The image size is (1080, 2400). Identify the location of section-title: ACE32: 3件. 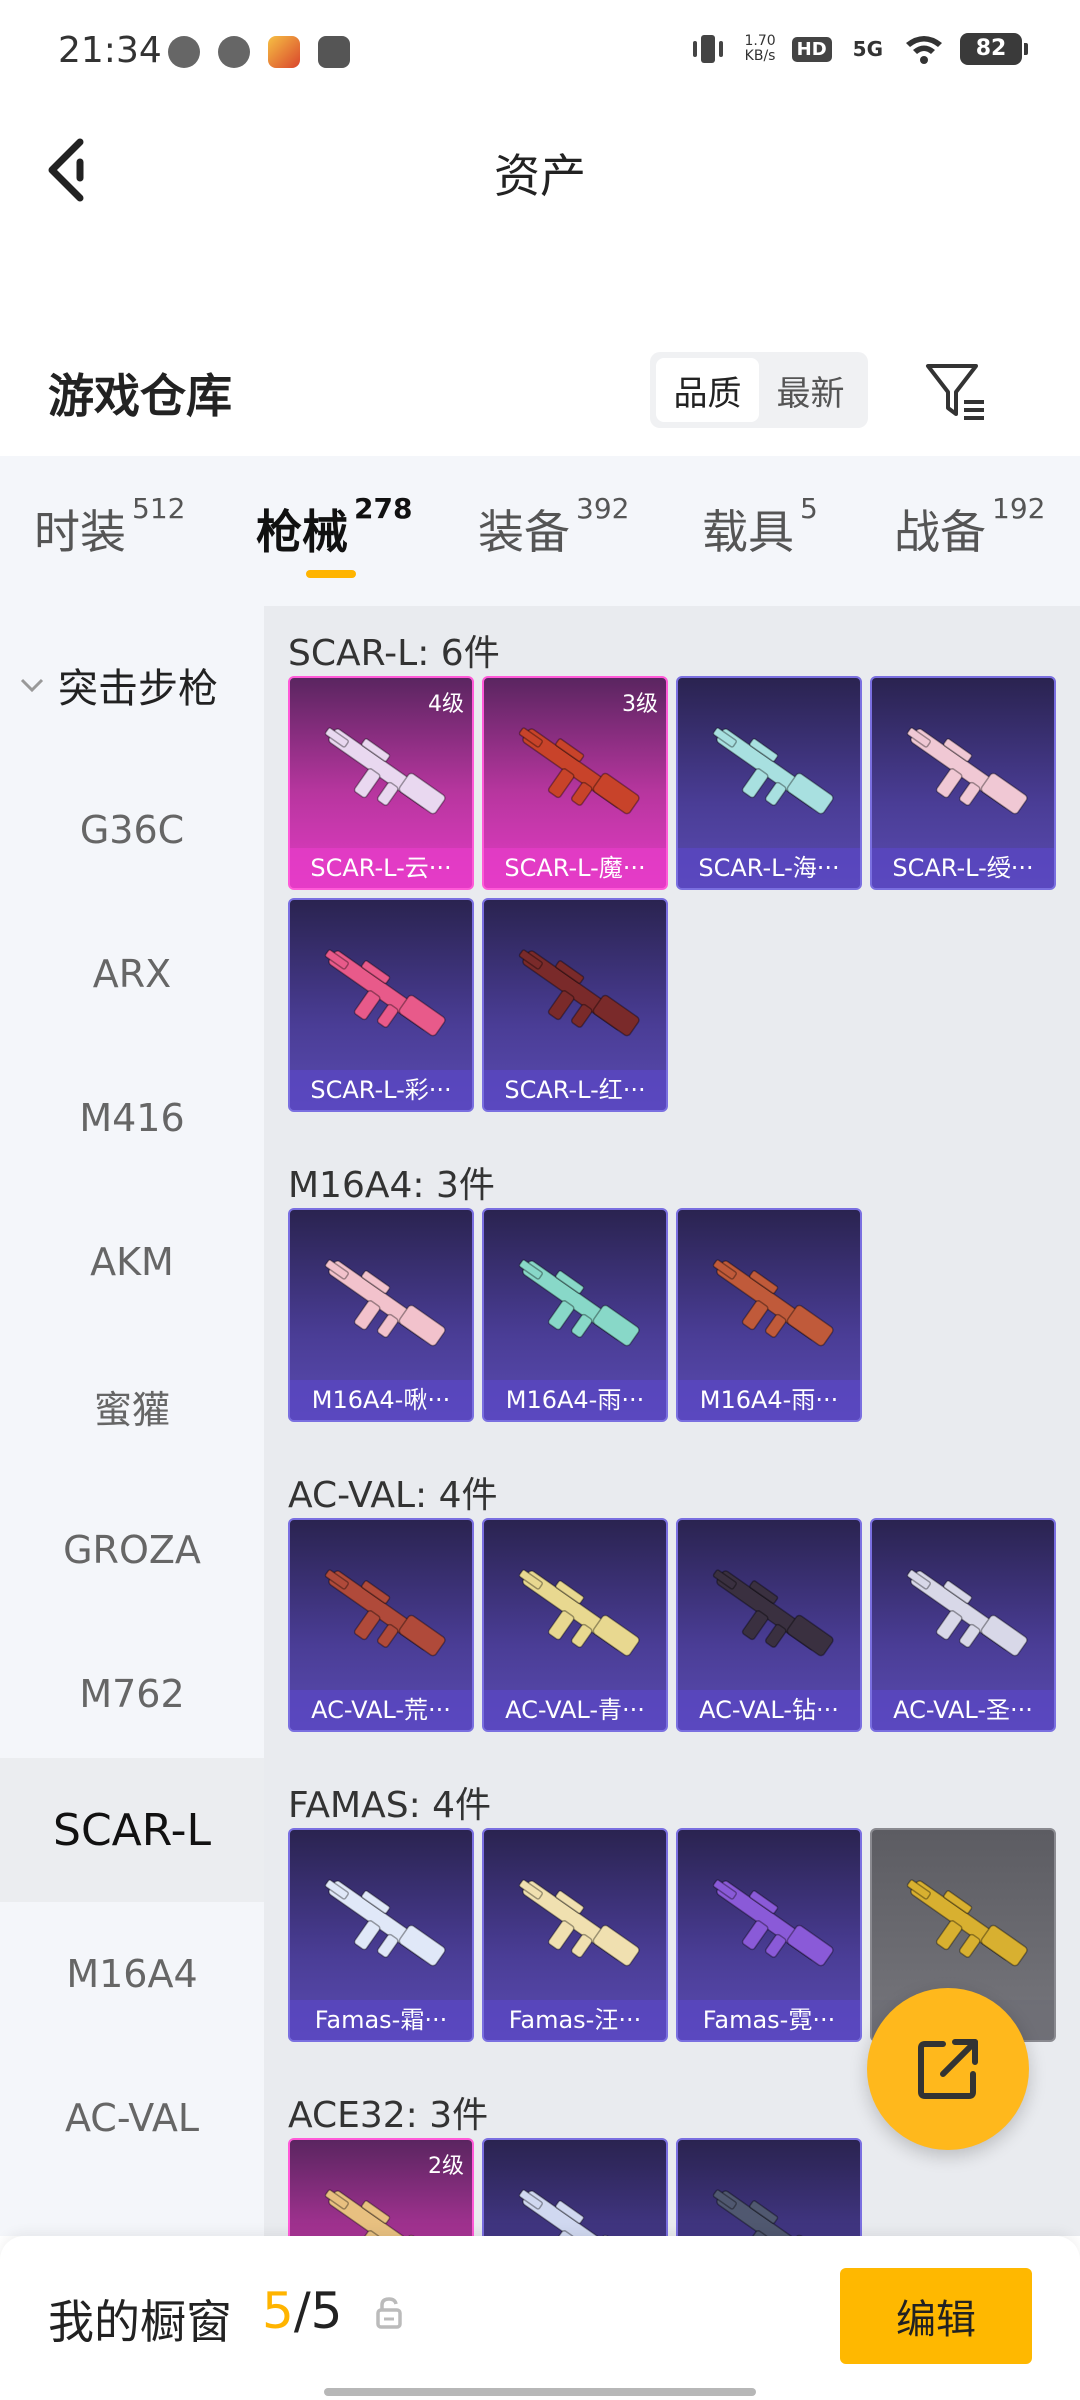
(388, 2115).